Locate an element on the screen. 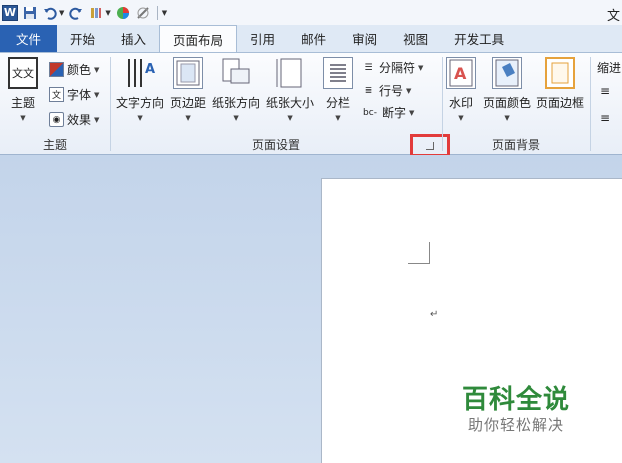 This screenshot has height=463, width=622. theme-colors-button: 颜色 ▼ is located at coordinates (74, 69).